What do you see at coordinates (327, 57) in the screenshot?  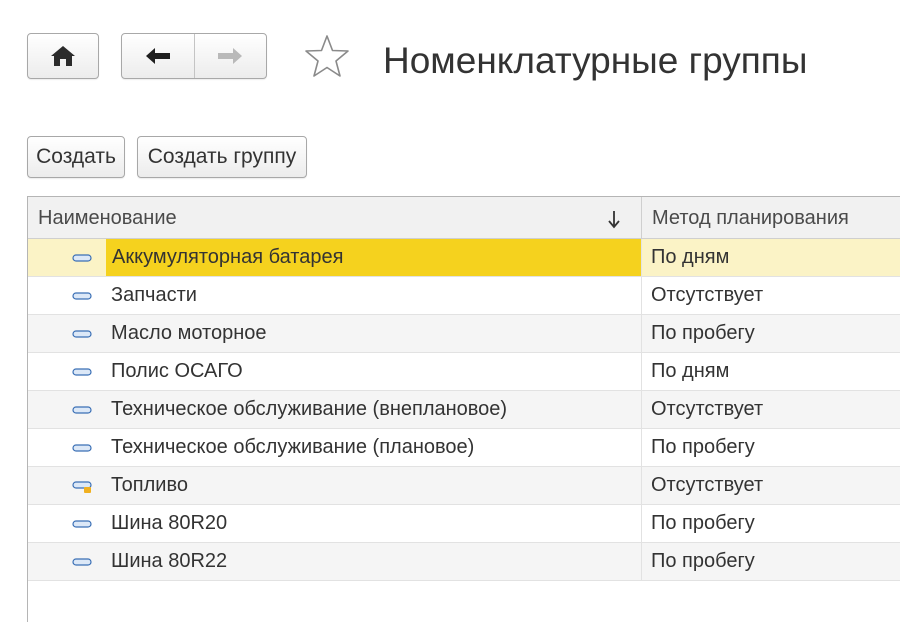 I see `star-icon` at bounding box center [327, 57].